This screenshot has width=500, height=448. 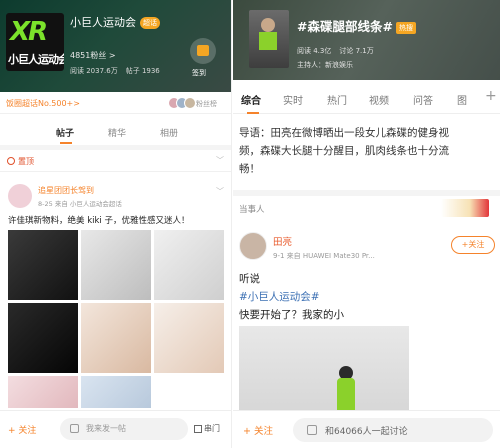 I want to click on tab-all: 综合, so click(x=251, y=103).